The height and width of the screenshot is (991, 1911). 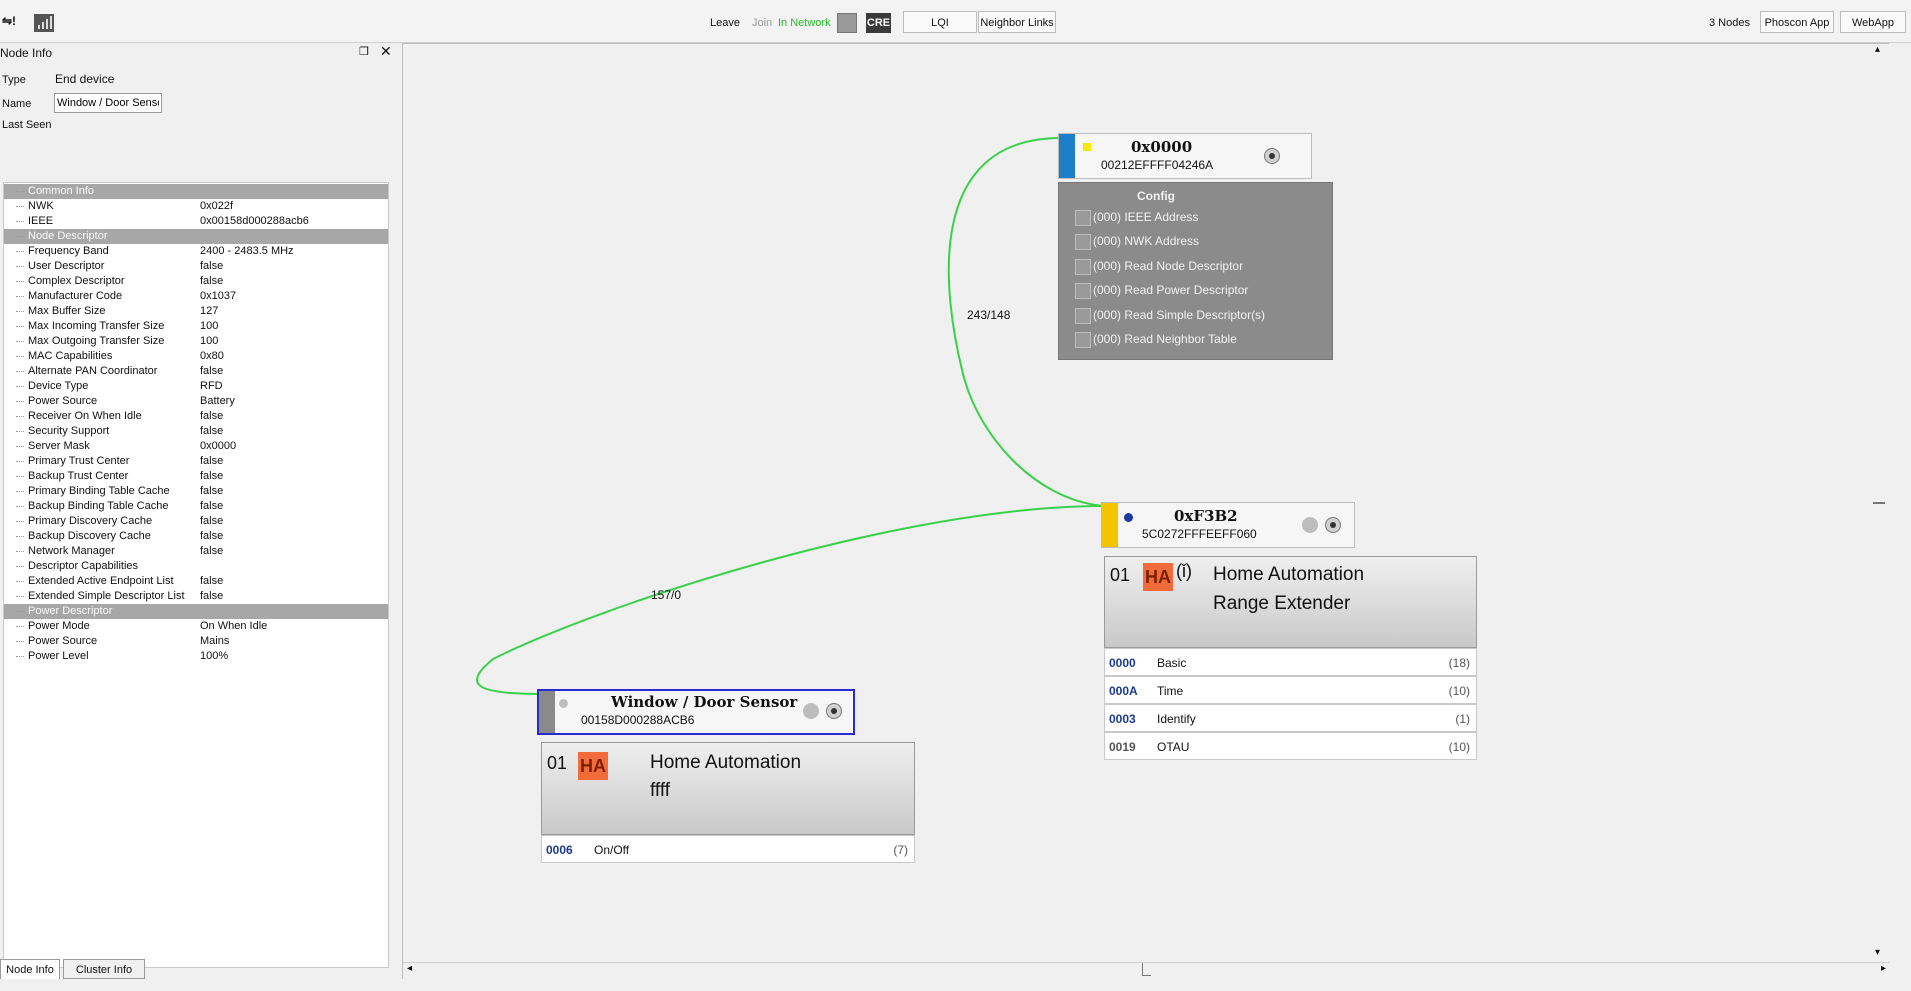 What do you see at coordinates (762, 23) in the screenshot?
I see `join-button: Join` at bounding box center [762, 23].